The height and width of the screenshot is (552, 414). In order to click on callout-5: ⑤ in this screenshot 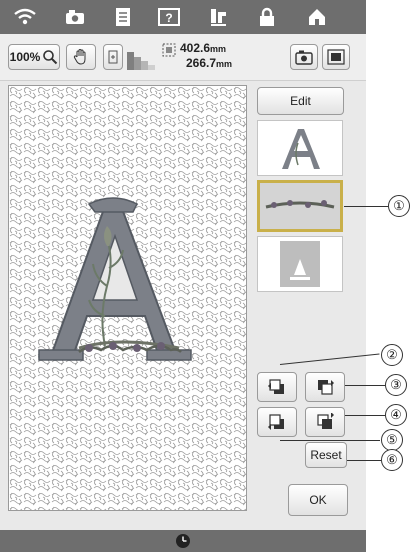, I will do `click(392, 440)`.